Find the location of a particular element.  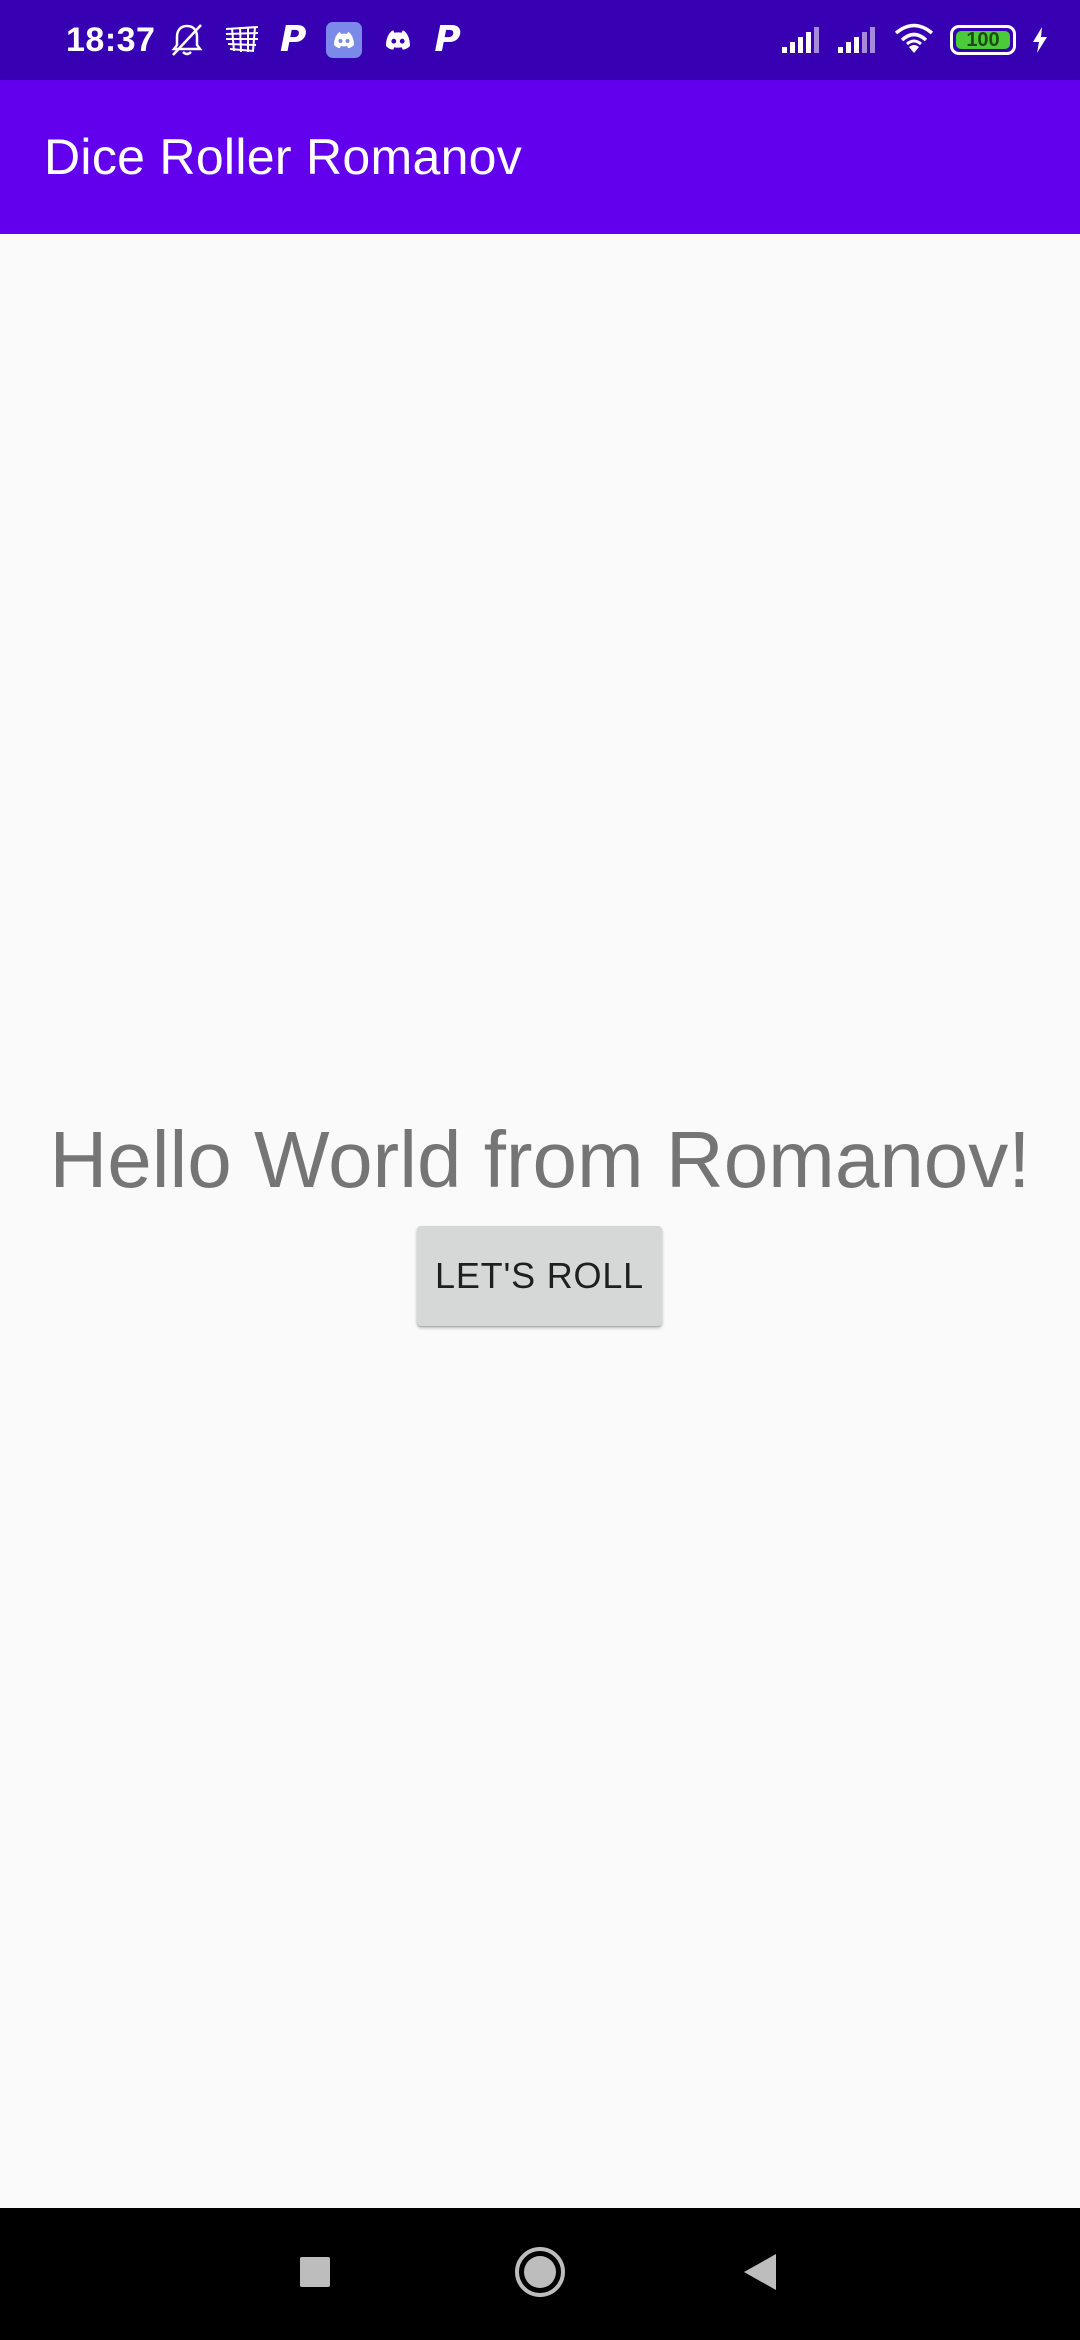

system-icons: 100 is located at coordinates (915, 40).